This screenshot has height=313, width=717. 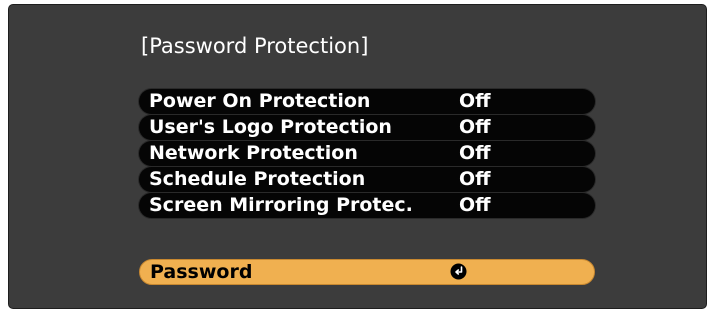 I want to click on power-on-protection-row: Power On Protection Off, so click(x=367, y=101).